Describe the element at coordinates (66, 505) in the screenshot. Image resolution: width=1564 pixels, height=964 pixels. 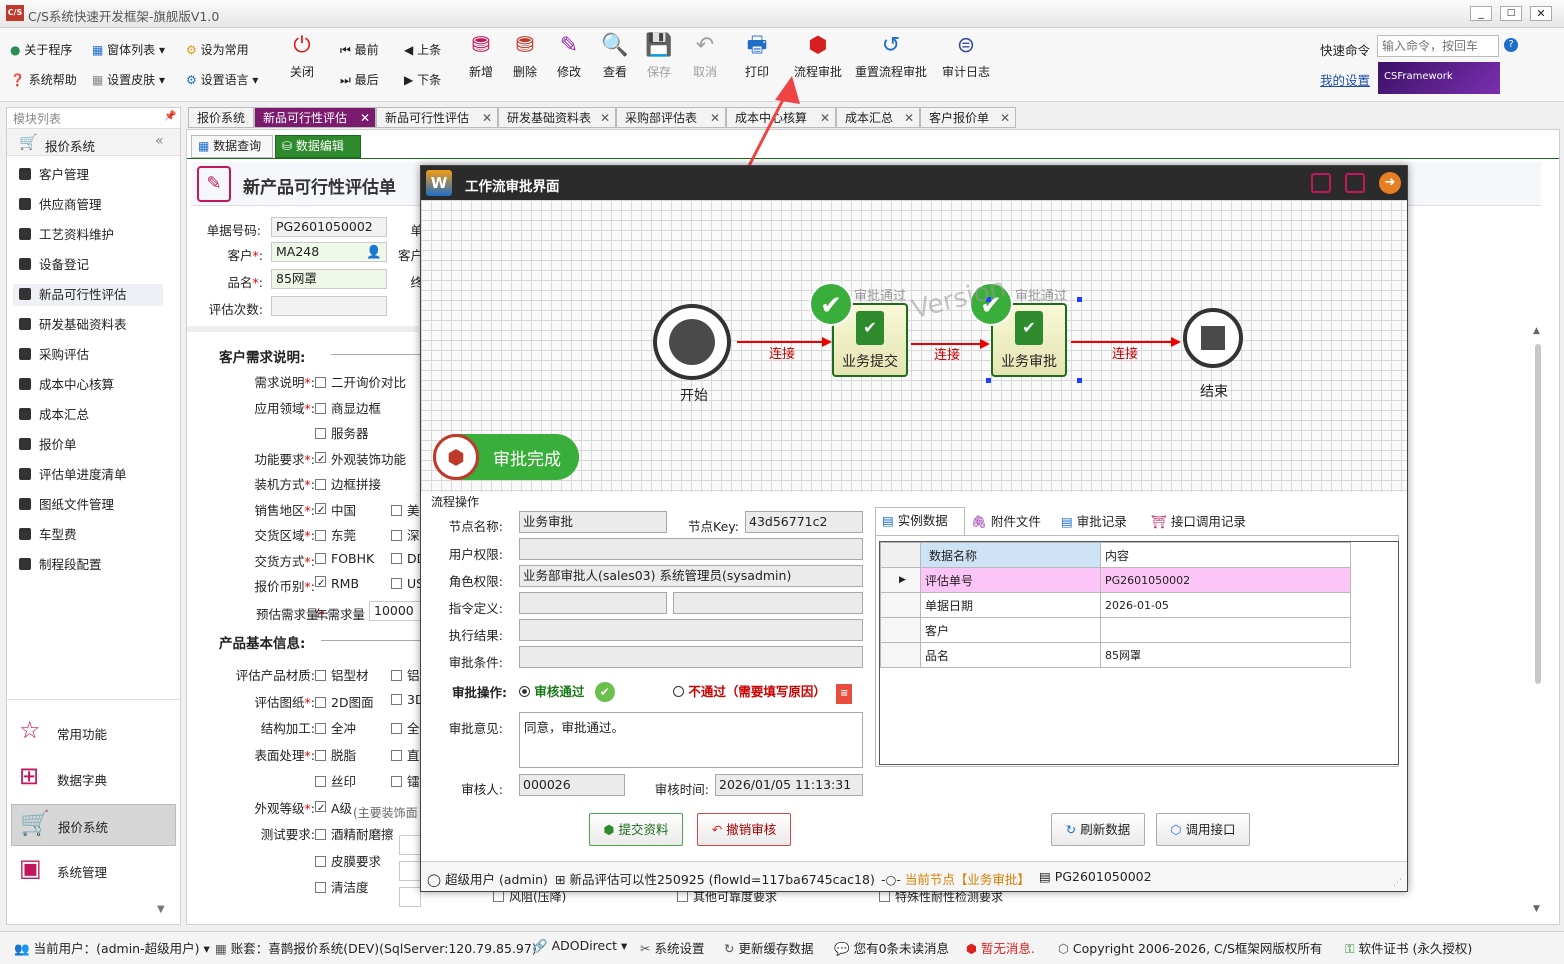
I see `module-item: 图纸文件管理` at that location.